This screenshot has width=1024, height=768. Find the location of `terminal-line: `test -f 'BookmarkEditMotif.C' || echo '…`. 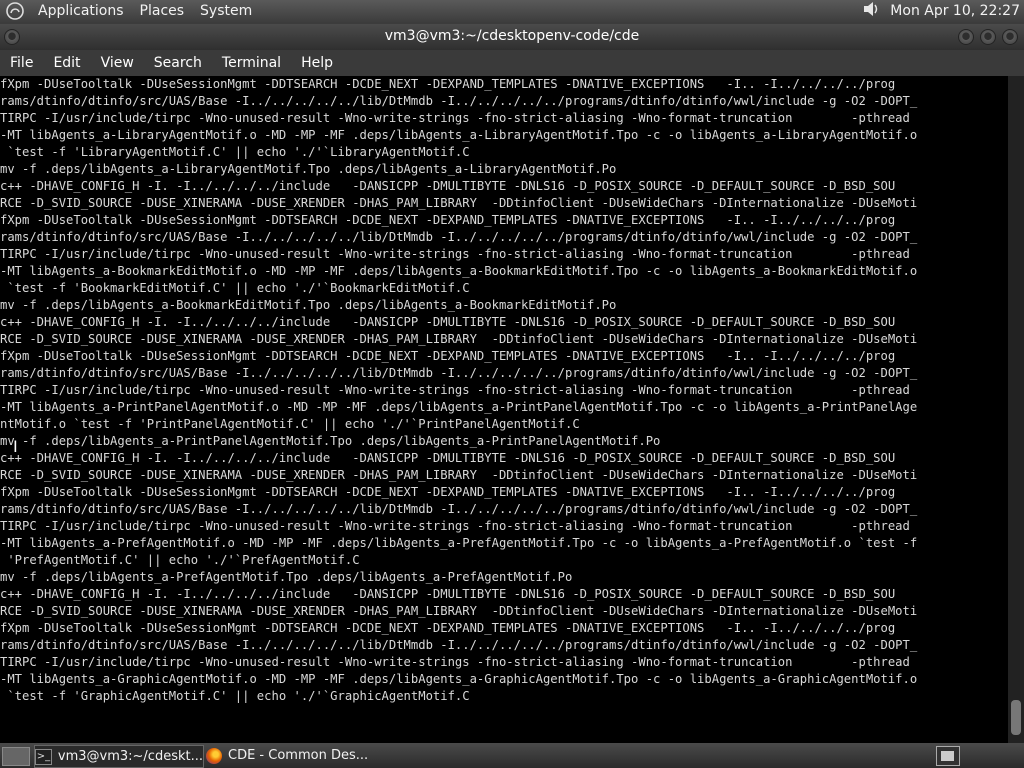

terminal-line: `test -f 'BookmarkEditMotif.C' || echo '… is located at coordinates (235, 288).